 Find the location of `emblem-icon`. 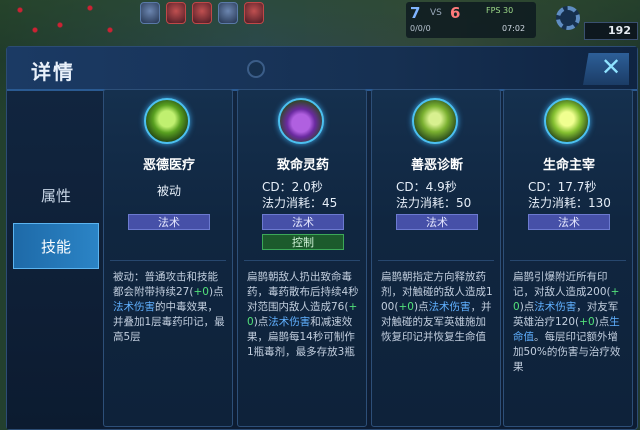

emblem-icon is located at coordinates (256, 69).